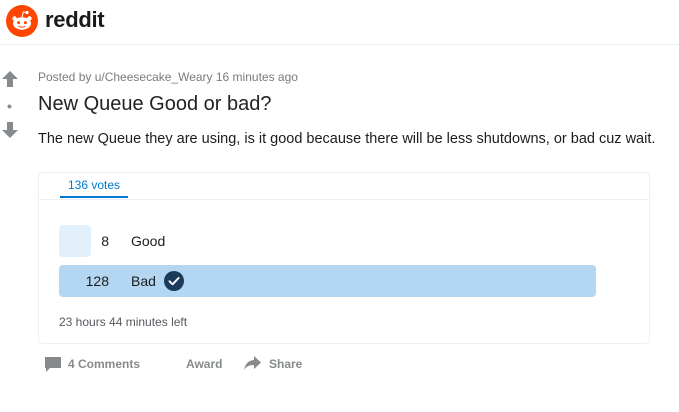  Describe the element at coordinates (252, 363) in the screenshot. I see `share-arrow-icon` at that location.